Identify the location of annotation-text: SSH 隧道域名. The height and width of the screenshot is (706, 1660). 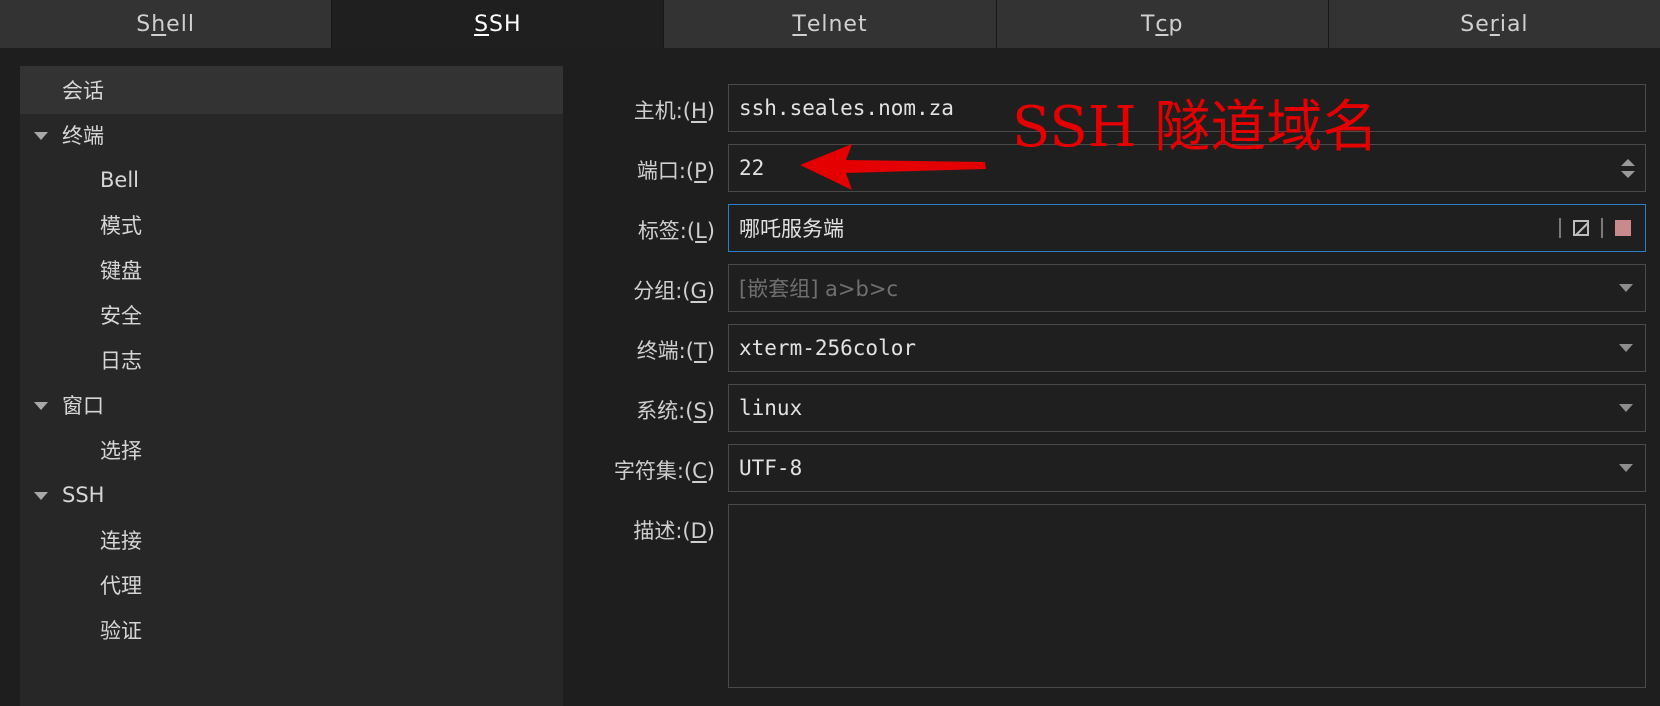
(1195, 127).